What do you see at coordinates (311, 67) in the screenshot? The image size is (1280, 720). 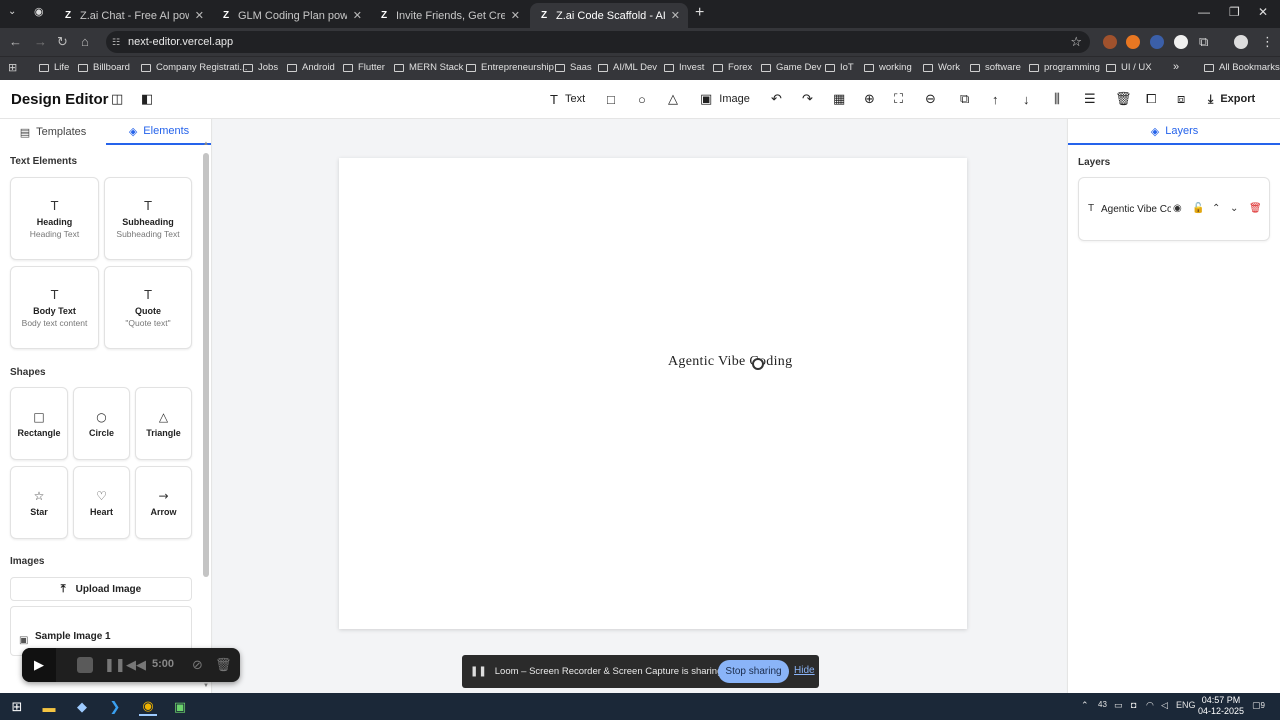 I see `bookmark-android: Android` at bounding box center [311, 67].